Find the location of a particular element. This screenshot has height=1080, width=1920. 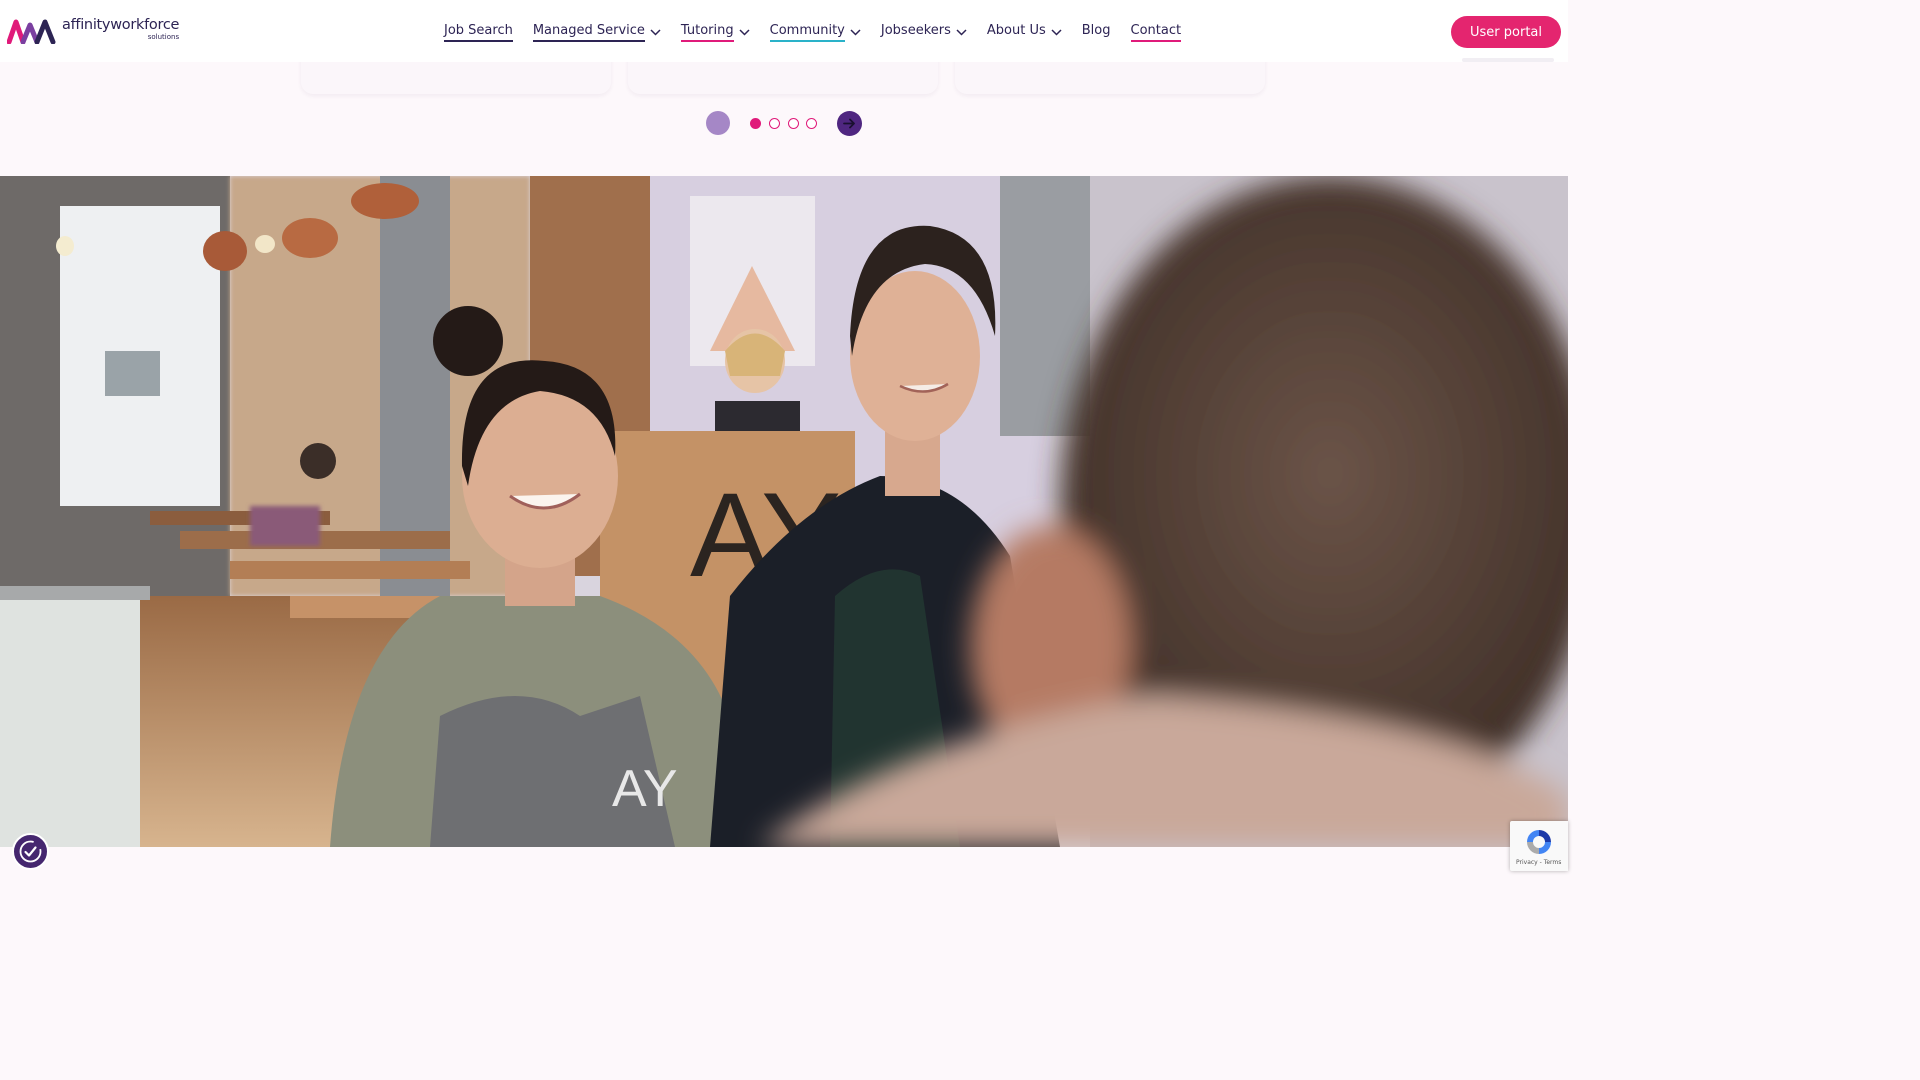

logo-wordmark: affinityworkforce solutions is located at coordinates (120, 29).